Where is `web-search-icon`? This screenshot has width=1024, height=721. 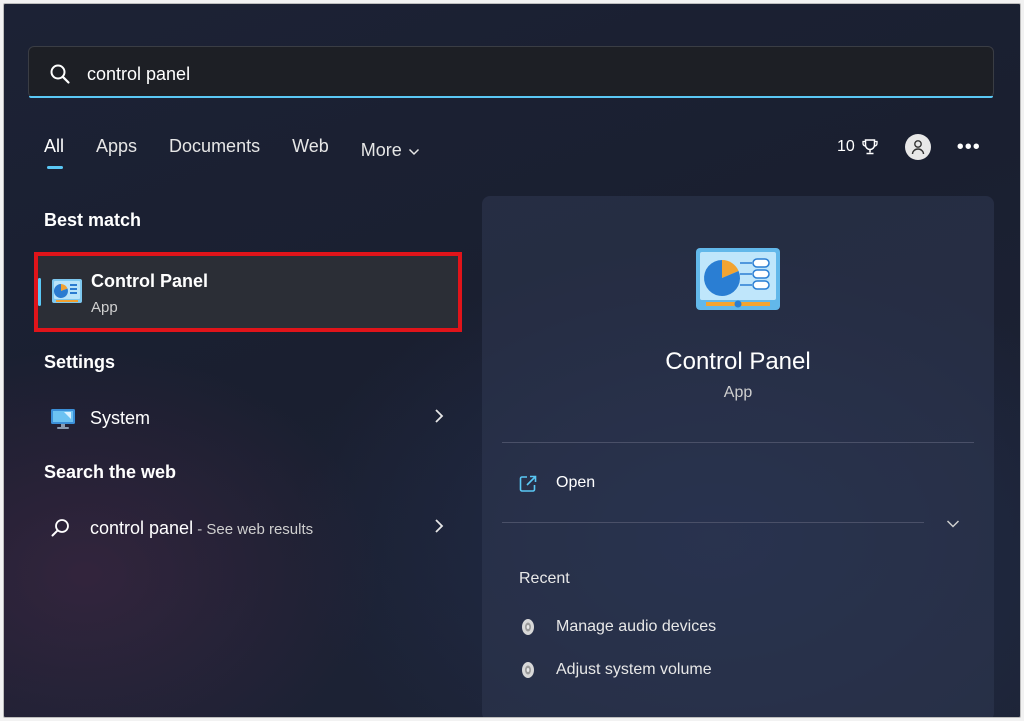
web-search-icon is located at coordinates (61, 530).